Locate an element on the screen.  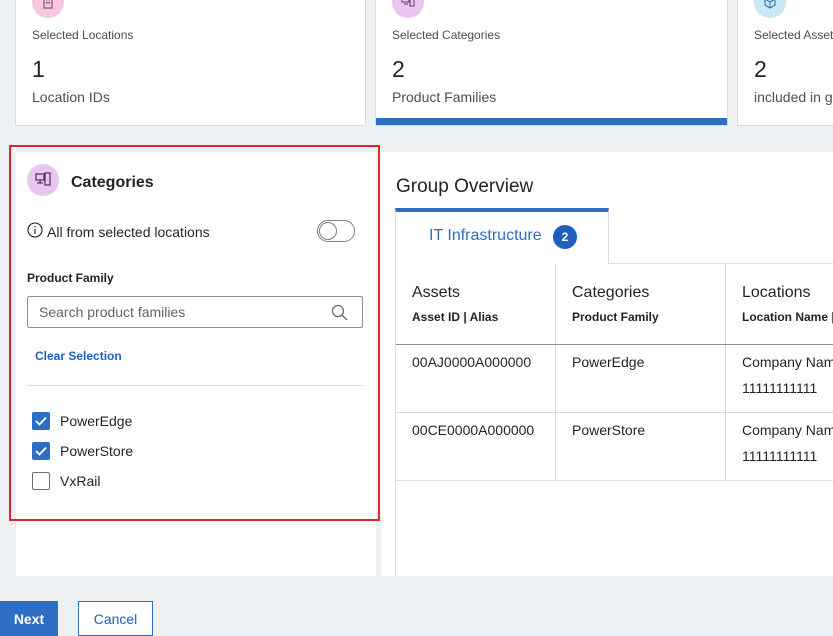
list-item-poweredge: PowerEdge is located at coordinates (82, 421).